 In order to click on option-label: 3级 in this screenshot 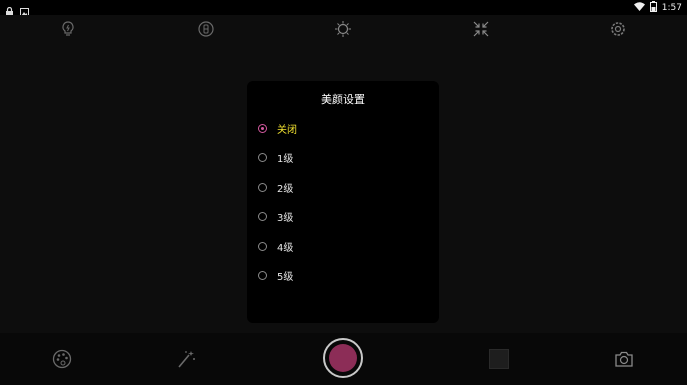, I will do `click(285, 218)`.